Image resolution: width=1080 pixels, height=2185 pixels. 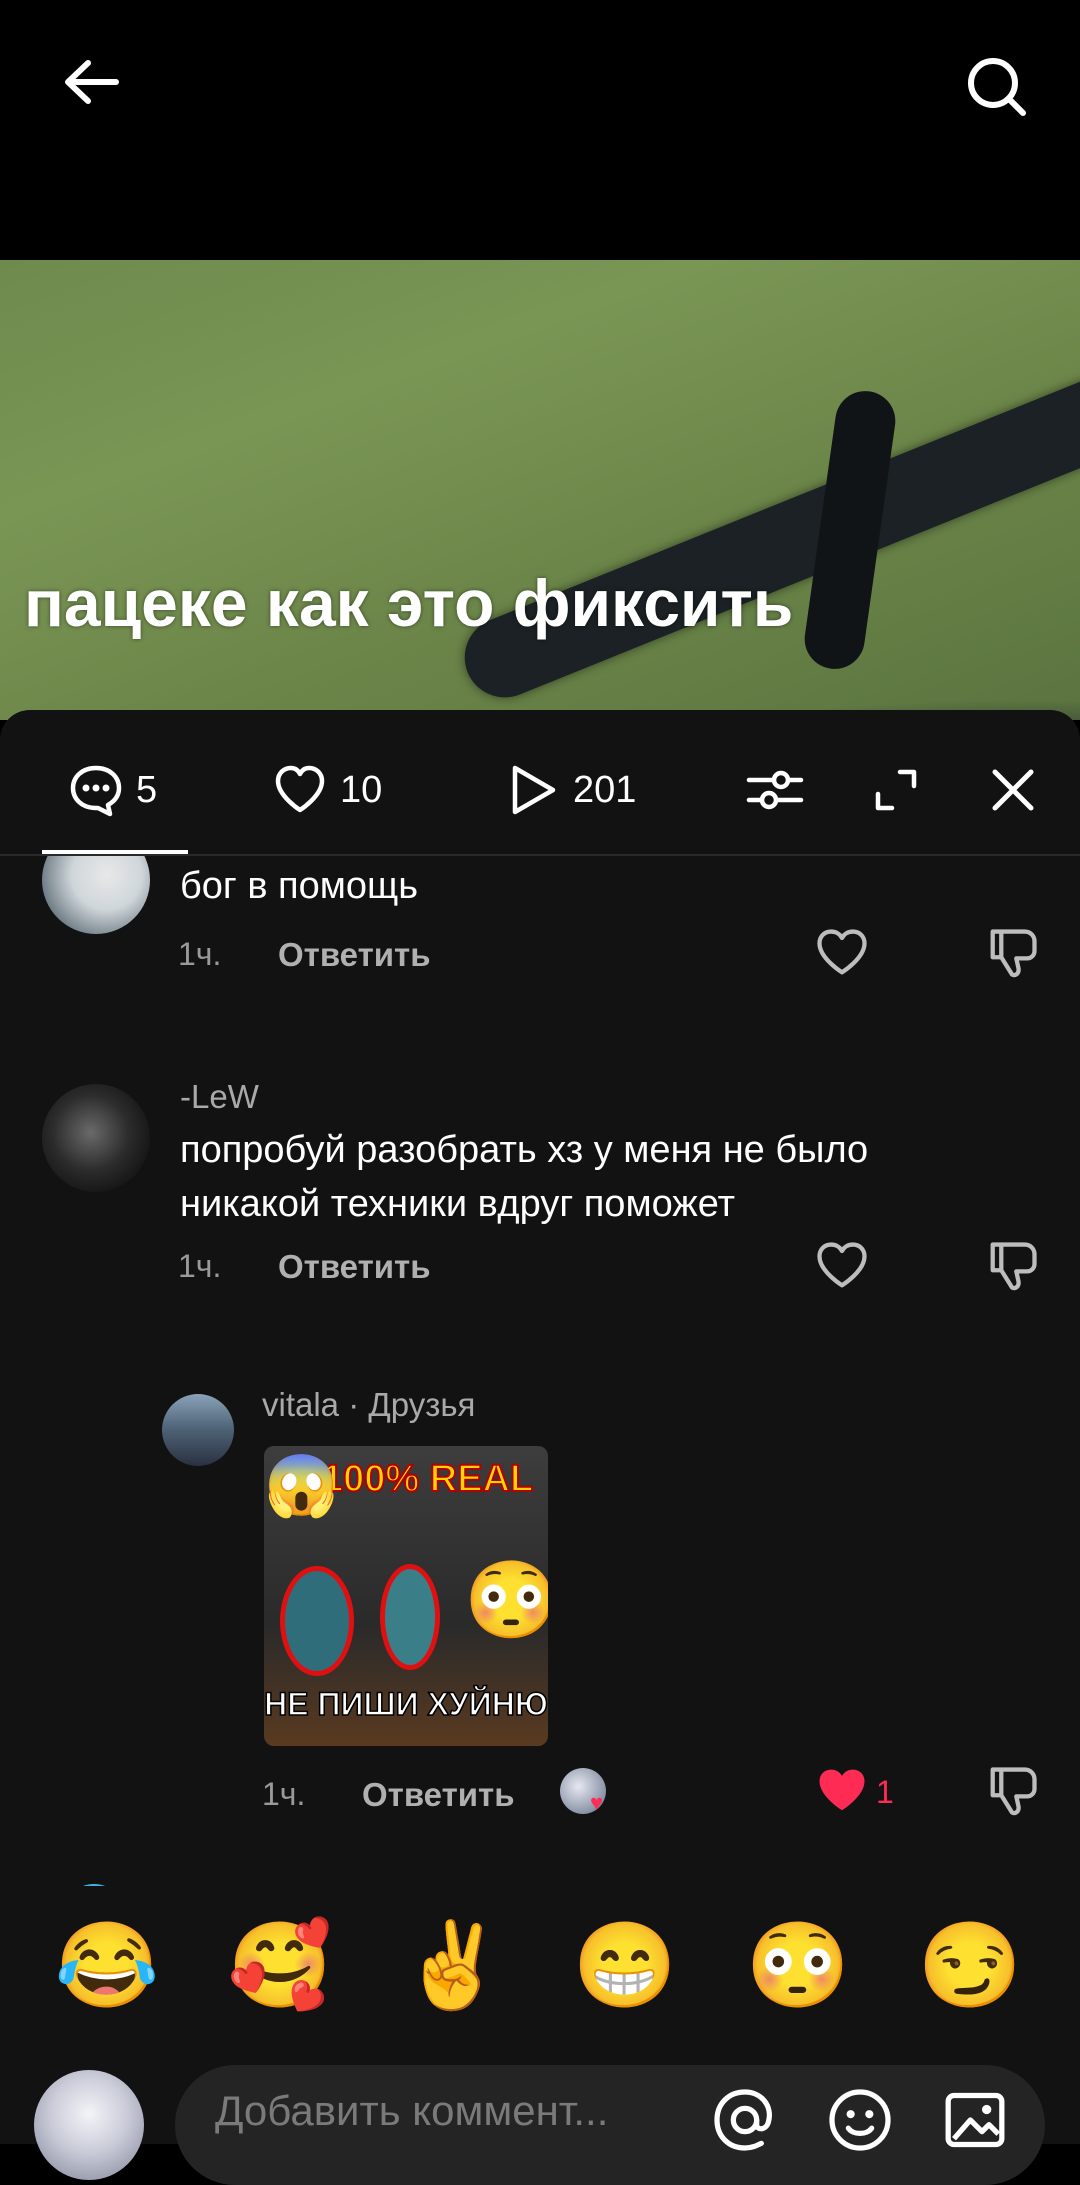 I want to click on comment-like-count: 1, so click(x=885, y=1792).